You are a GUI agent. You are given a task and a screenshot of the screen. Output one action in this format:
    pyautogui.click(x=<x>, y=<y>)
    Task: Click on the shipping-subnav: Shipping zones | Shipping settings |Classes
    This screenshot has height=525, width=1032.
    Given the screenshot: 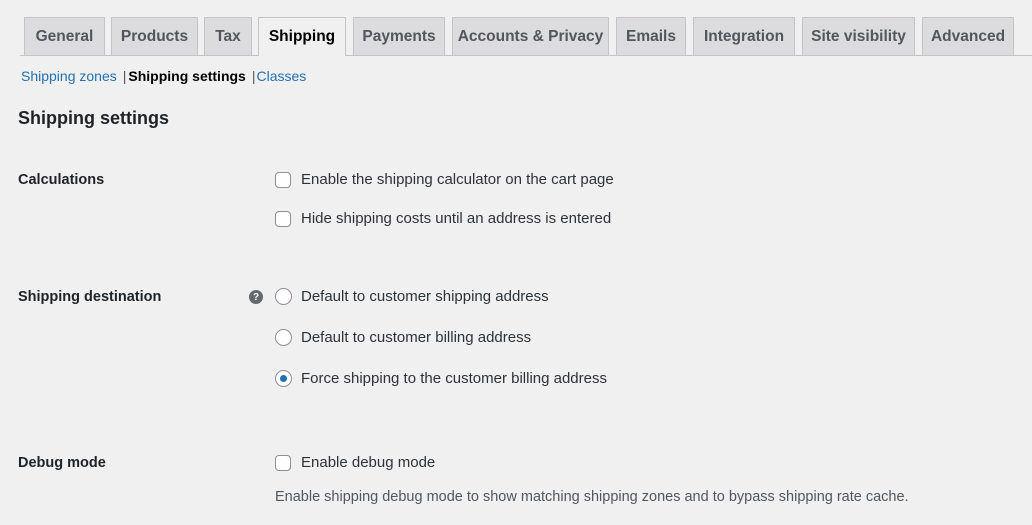 What is the action you would take?
    pyautogui.click(x=163, y=76)
    